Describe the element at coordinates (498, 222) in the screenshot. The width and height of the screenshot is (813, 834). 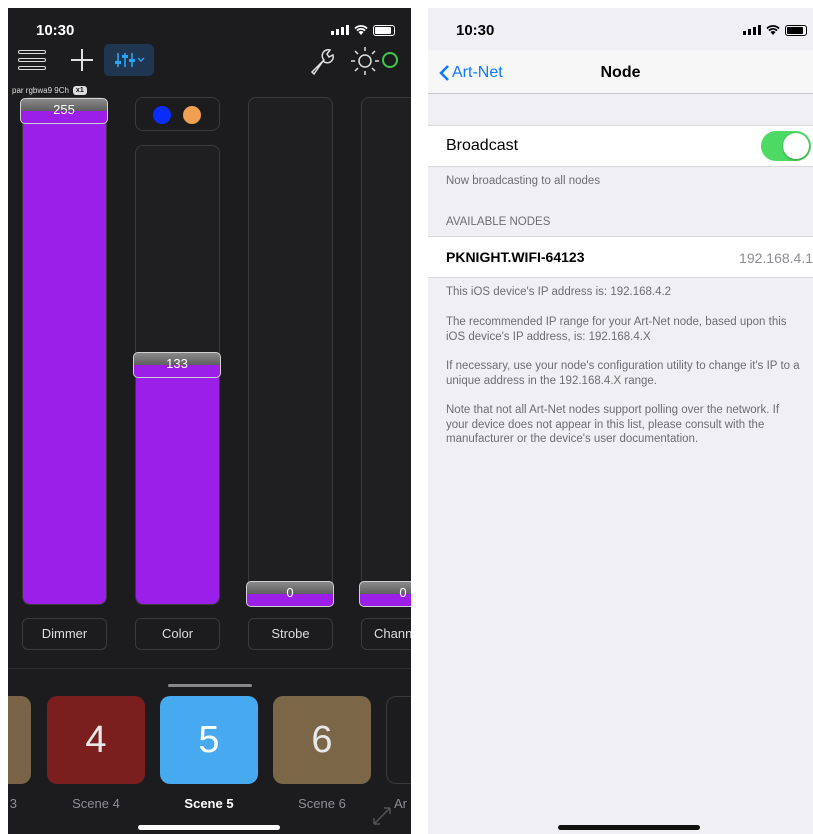
I see `section-header-available-nodes: AVAILABLE NODES` at that location.